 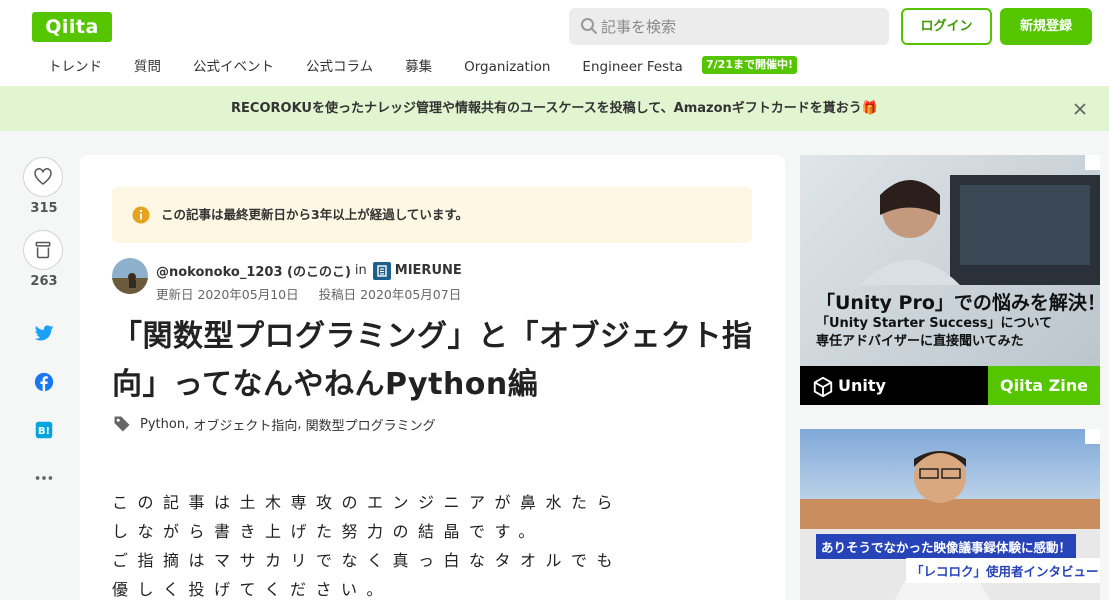 I want to click on twitter-icon, so click(x=44, y=333).